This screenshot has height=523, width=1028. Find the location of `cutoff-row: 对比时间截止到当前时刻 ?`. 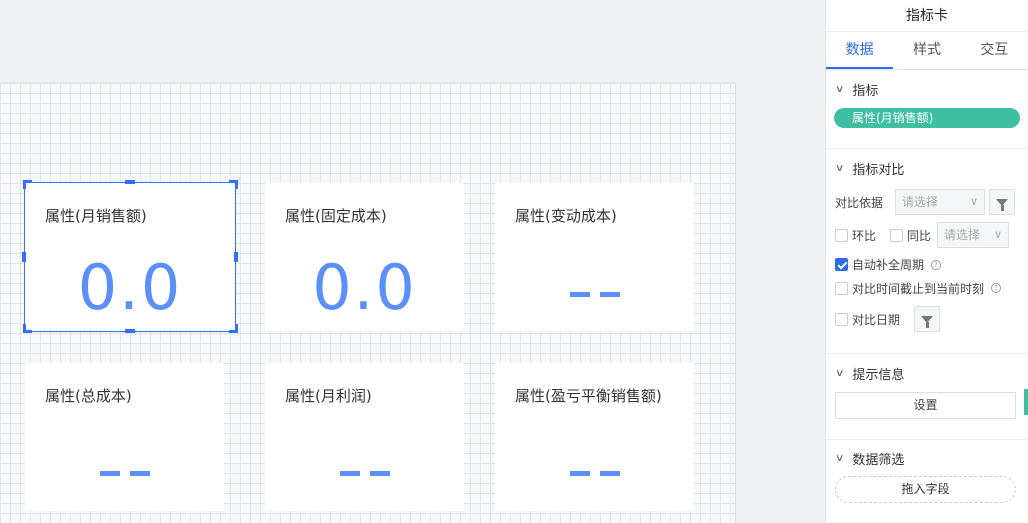

cutoff-row: 对比时间截止到当前时刻 ? is located at coordinates (927, 288).